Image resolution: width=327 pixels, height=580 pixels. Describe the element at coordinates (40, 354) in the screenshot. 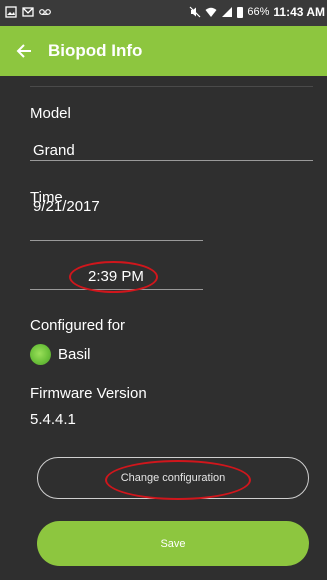

I see `basil-plant-icon` at that location.